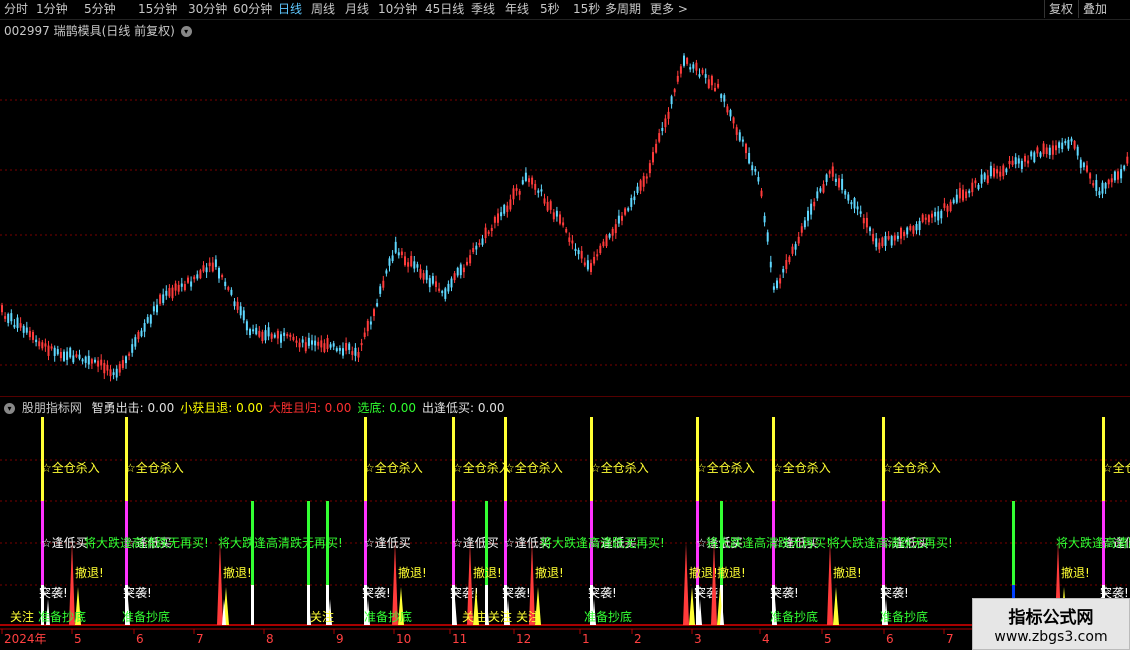 This screenshot has width=1130, height=650. I want to click on more-periods-button: 更多 >, so click(669, 9).